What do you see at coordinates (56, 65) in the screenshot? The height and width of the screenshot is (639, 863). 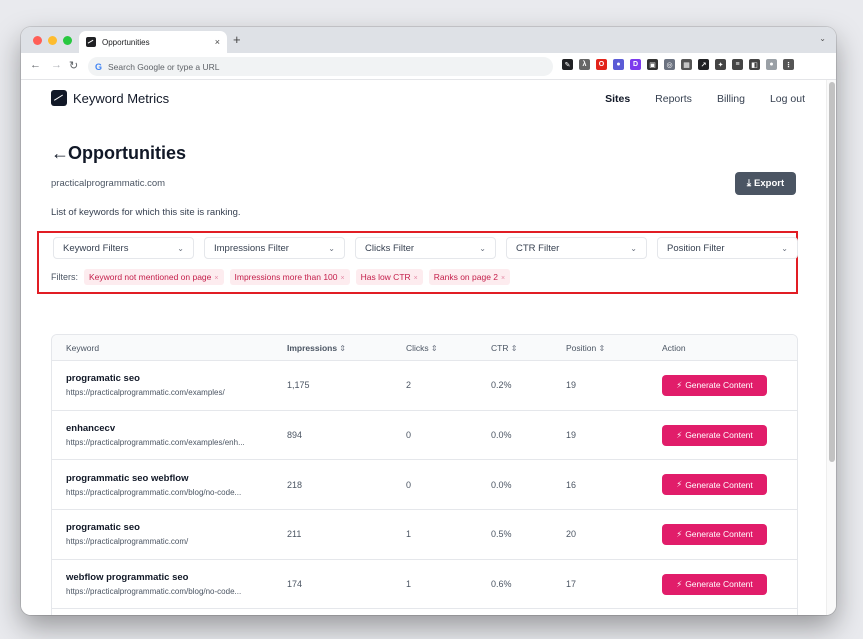 I see `forward-nav-icon: →` at bounding box center [56, 65].